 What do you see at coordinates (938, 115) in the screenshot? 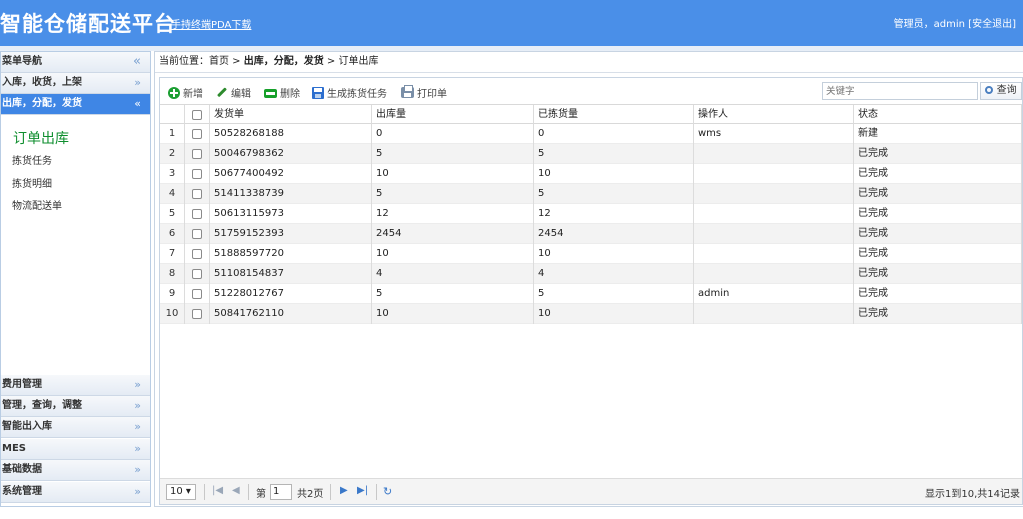
I see `column-header-status: 状态` at bounding box center [938, 115].